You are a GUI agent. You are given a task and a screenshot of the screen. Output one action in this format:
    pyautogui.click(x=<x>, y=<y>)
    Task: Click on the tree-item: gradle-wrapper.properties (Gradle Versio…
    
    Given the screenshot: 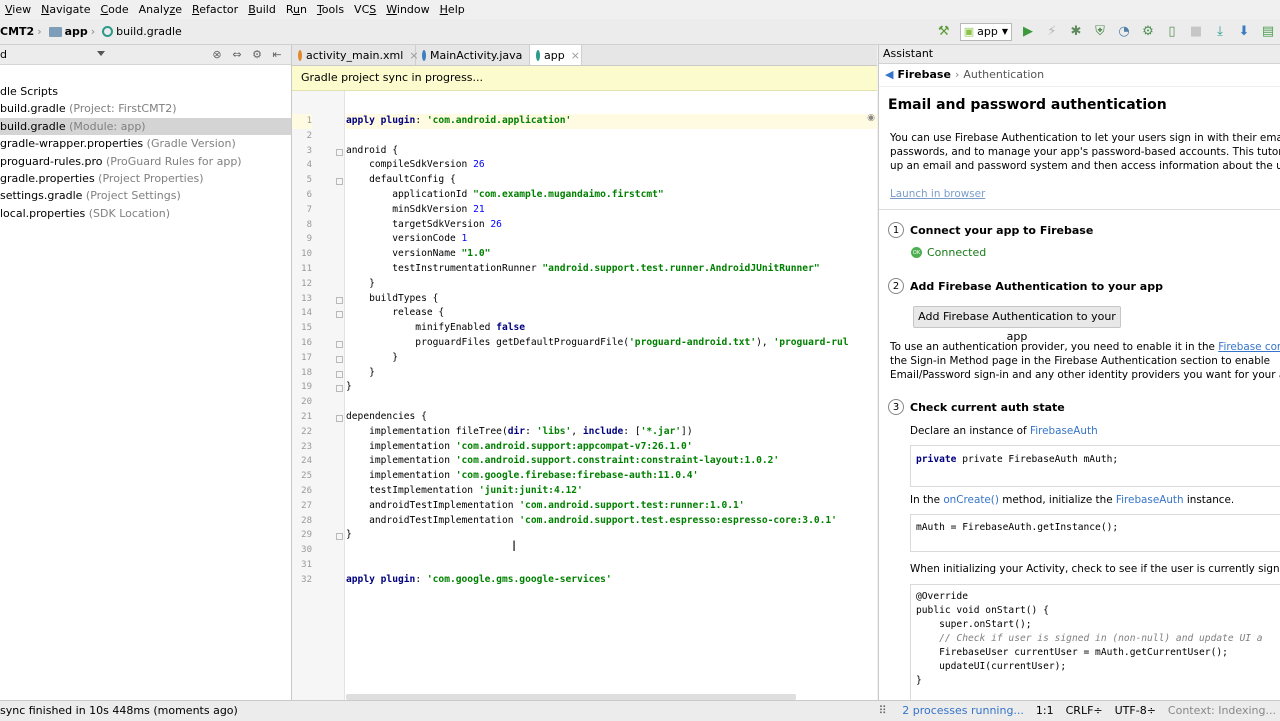 What is the action you would take?
    pyautogui.click(x=145, y=143)
    